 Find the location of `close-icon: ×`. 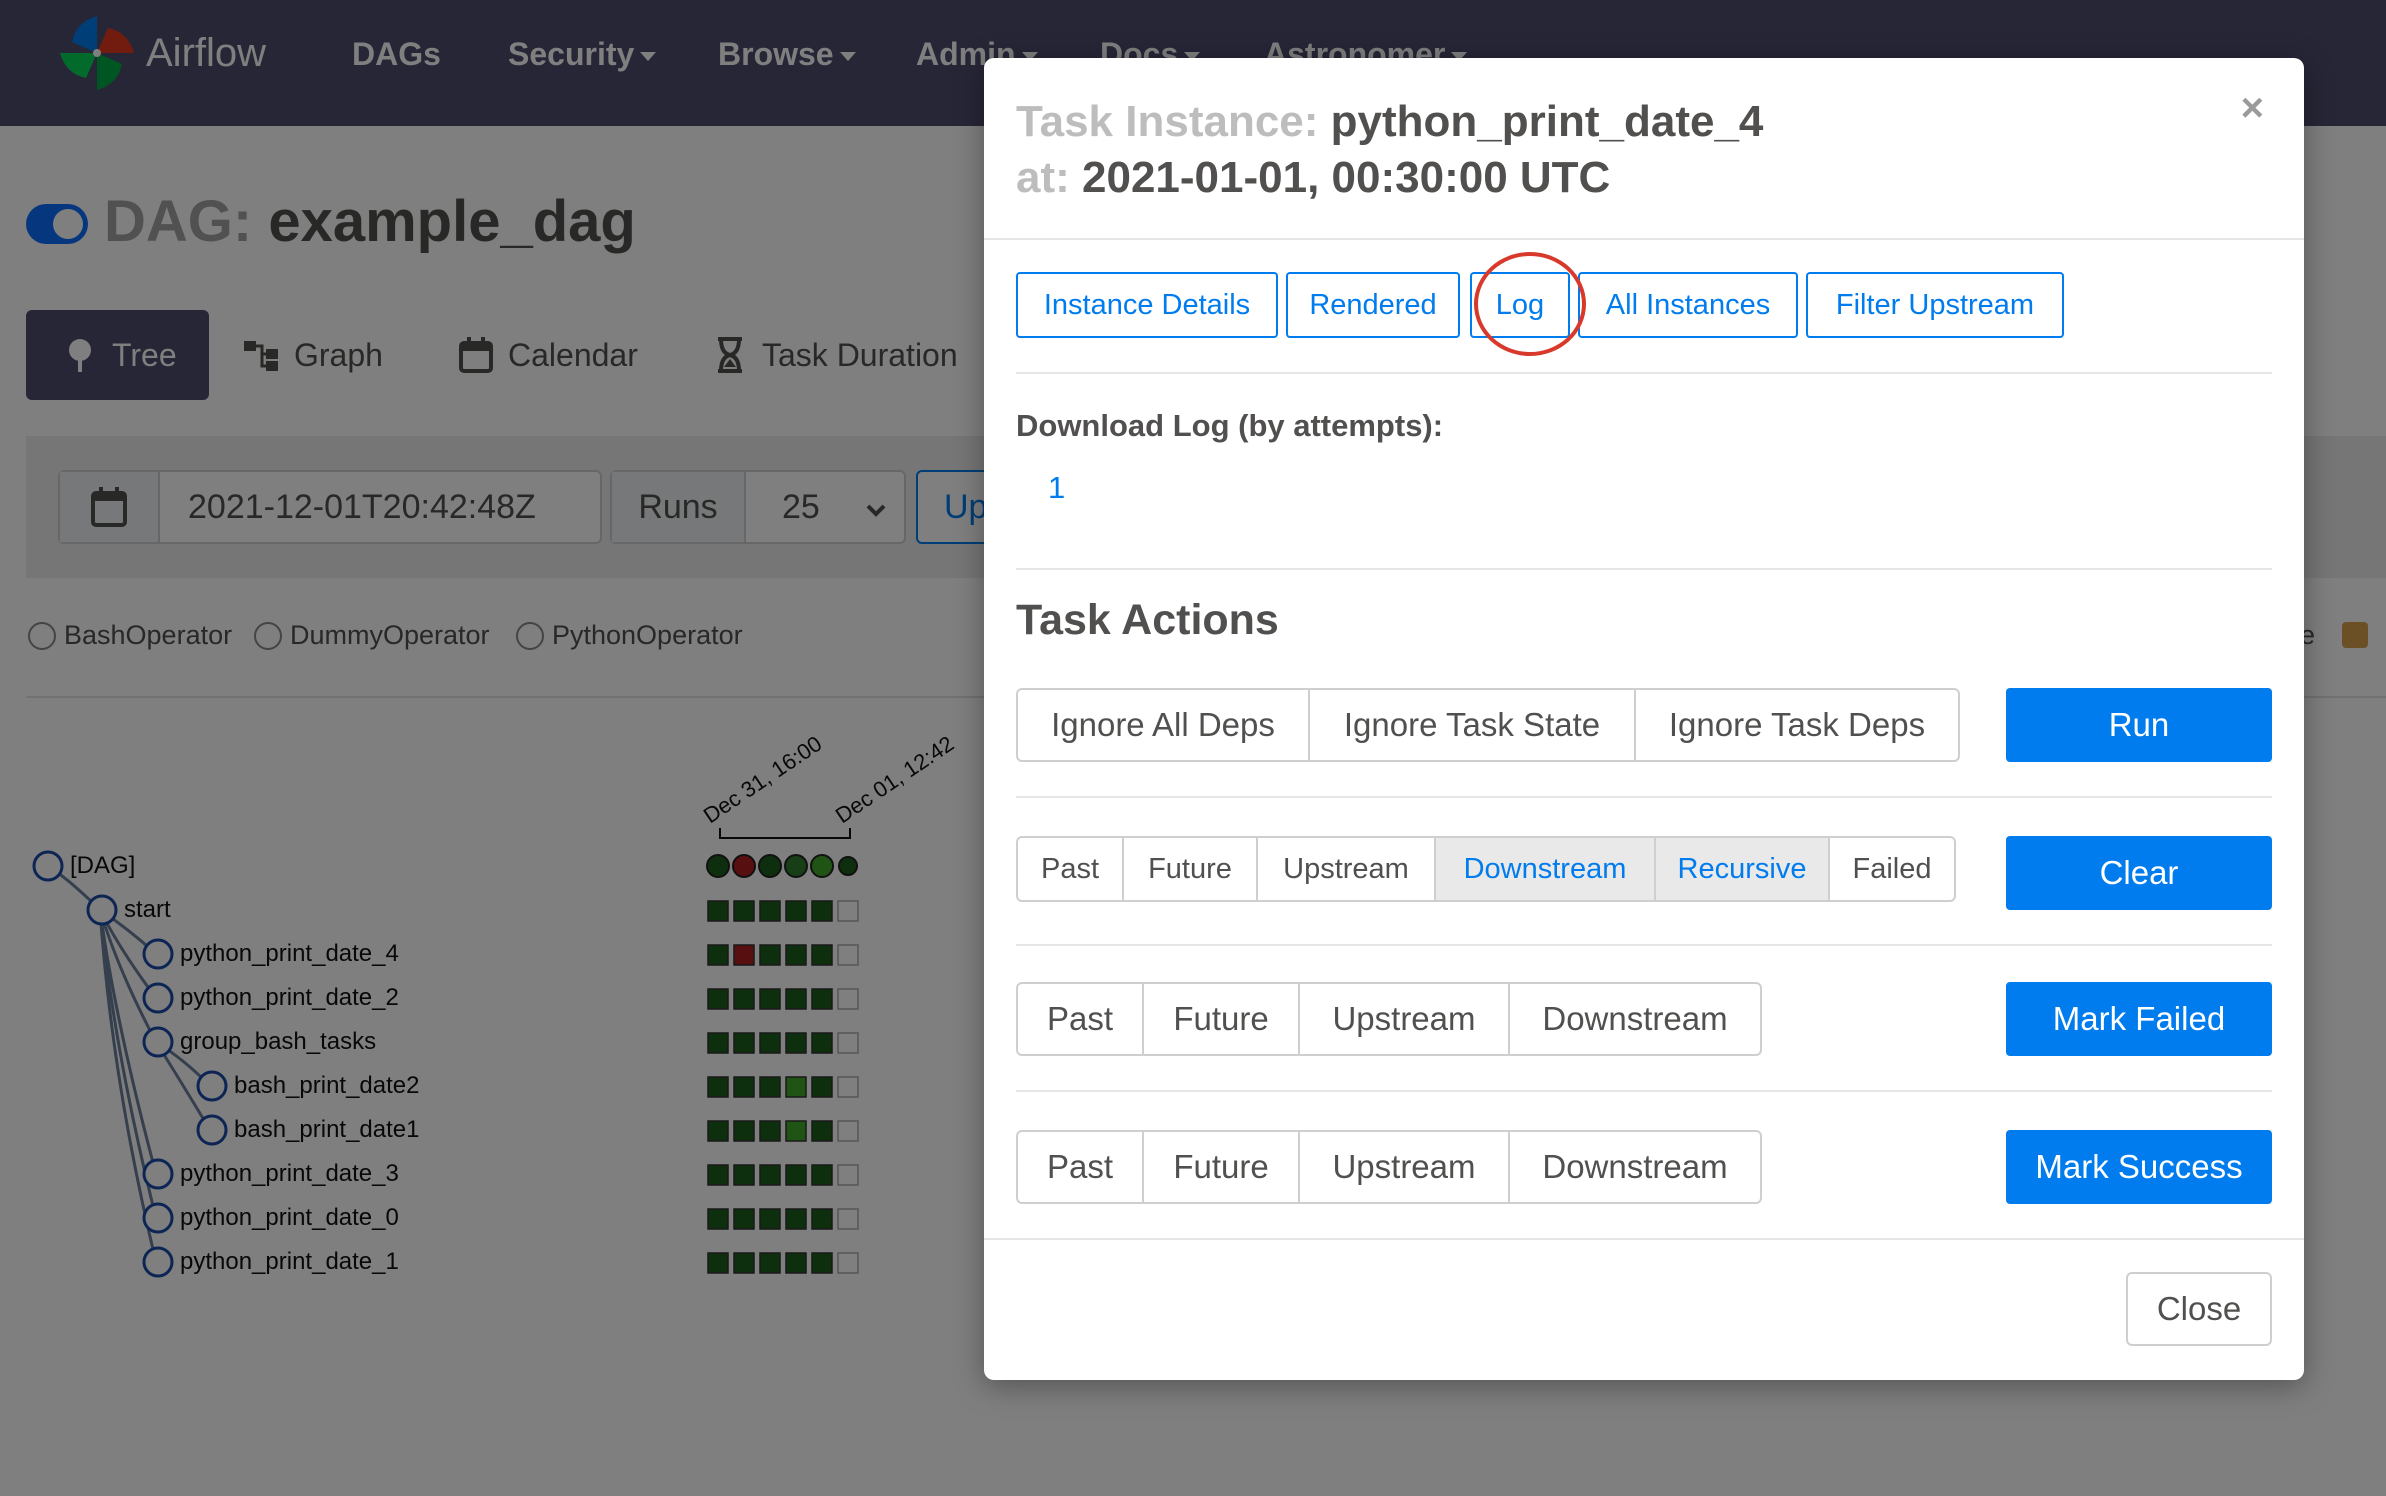

close-icon: × is located at coordinates (2252, 108).